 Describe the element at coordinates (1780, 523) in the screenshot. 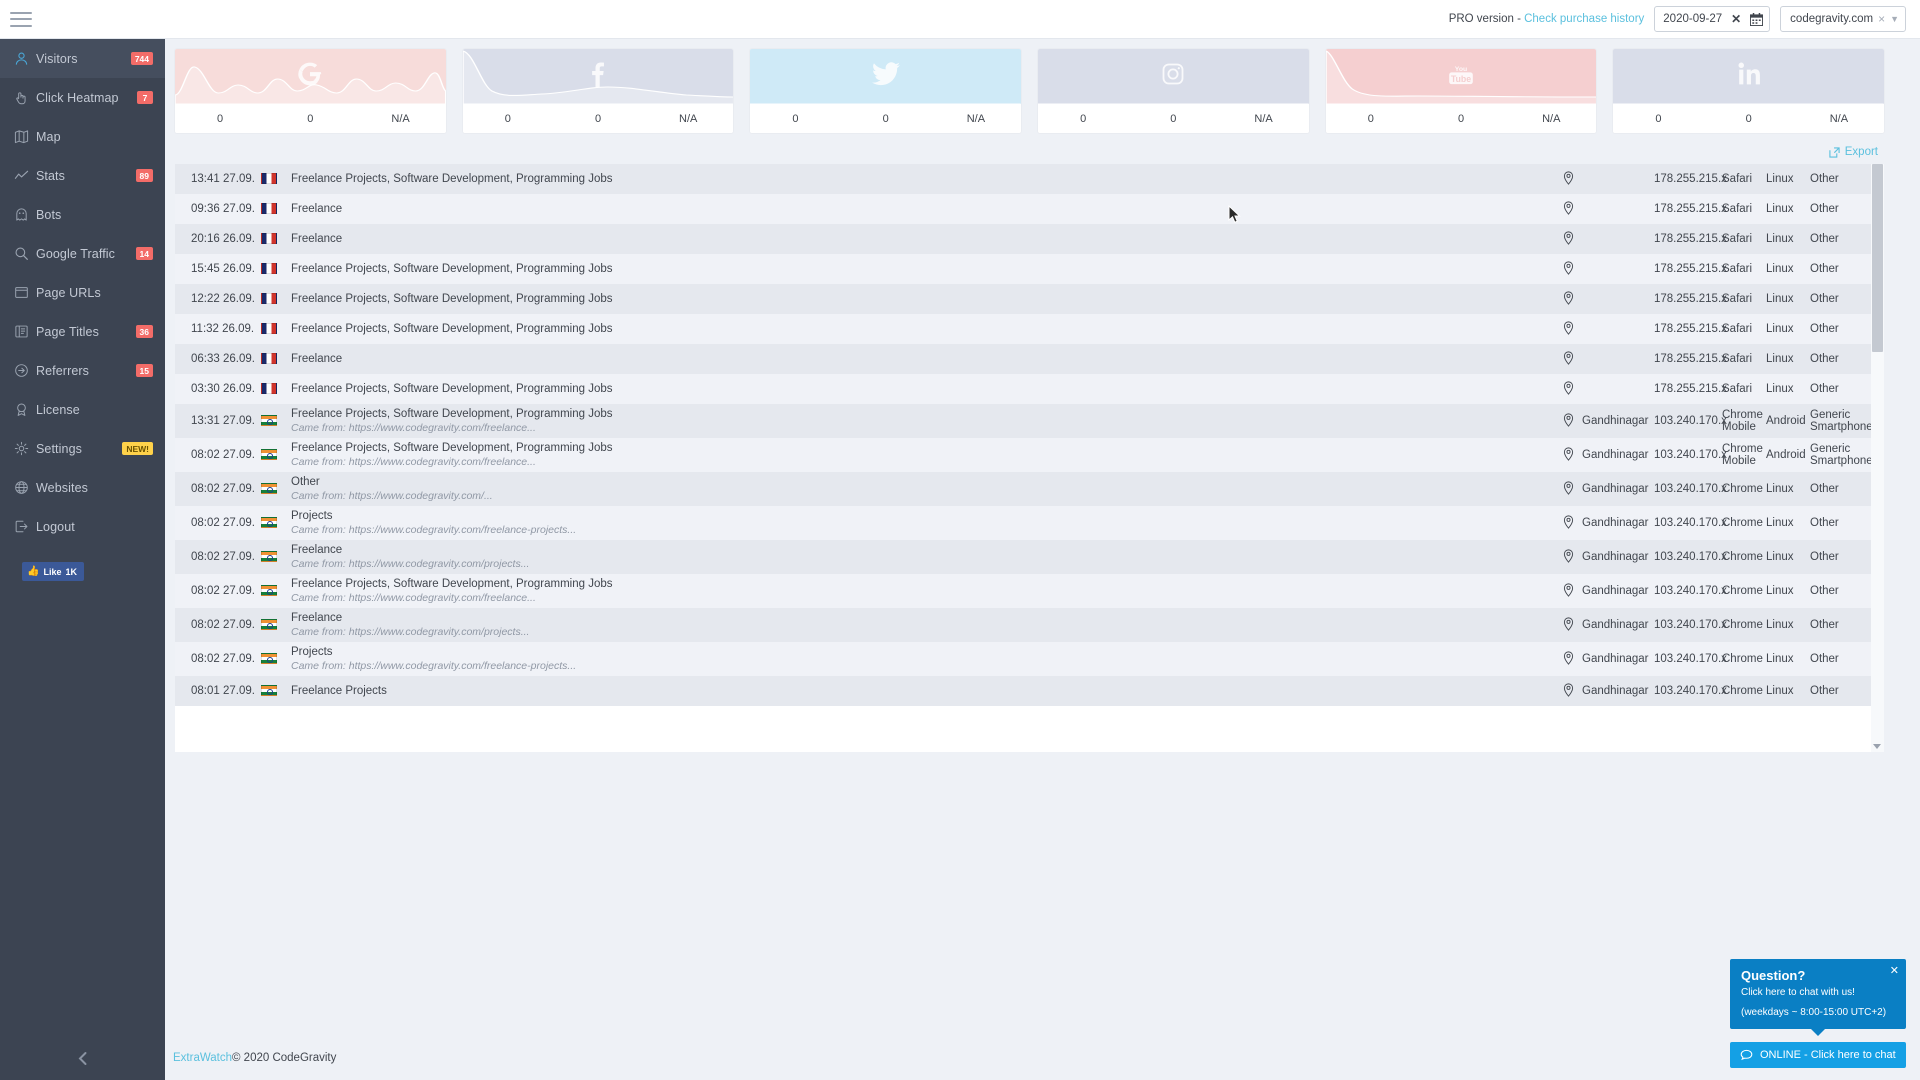

I see `row-os: Linux` at that location.